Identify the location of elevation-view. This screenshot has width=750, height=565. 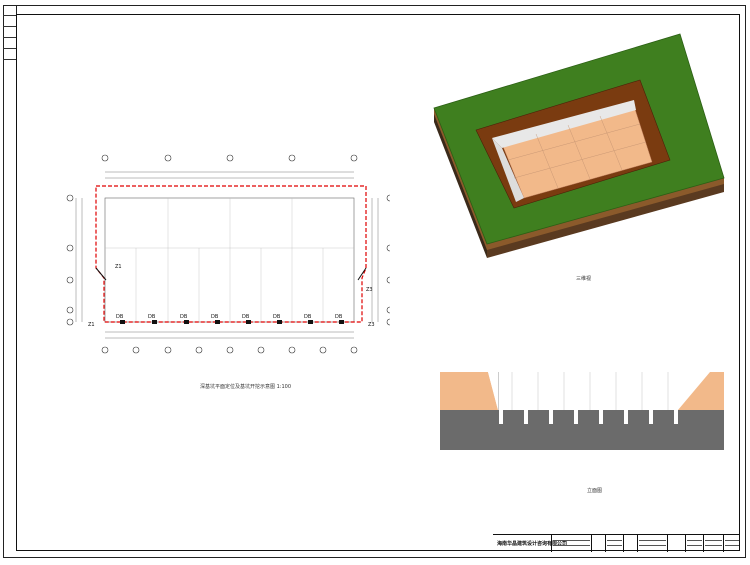
(582, 411).